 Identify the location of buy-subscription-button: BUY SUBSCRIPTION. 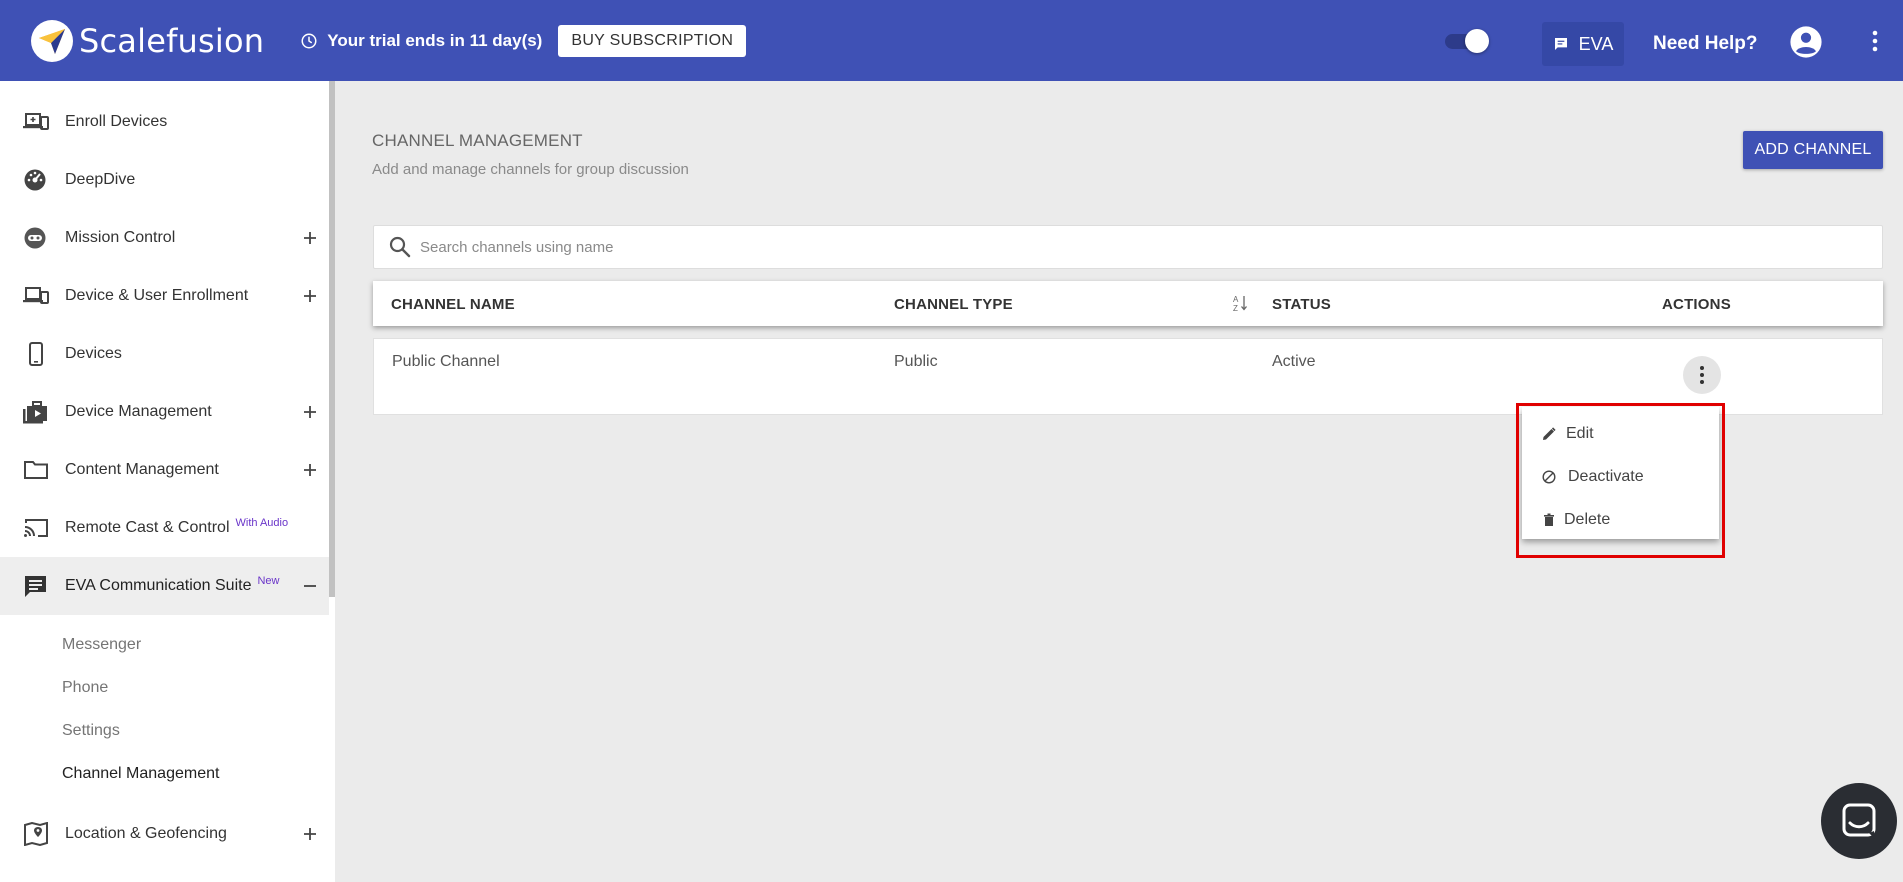
(652, 40).